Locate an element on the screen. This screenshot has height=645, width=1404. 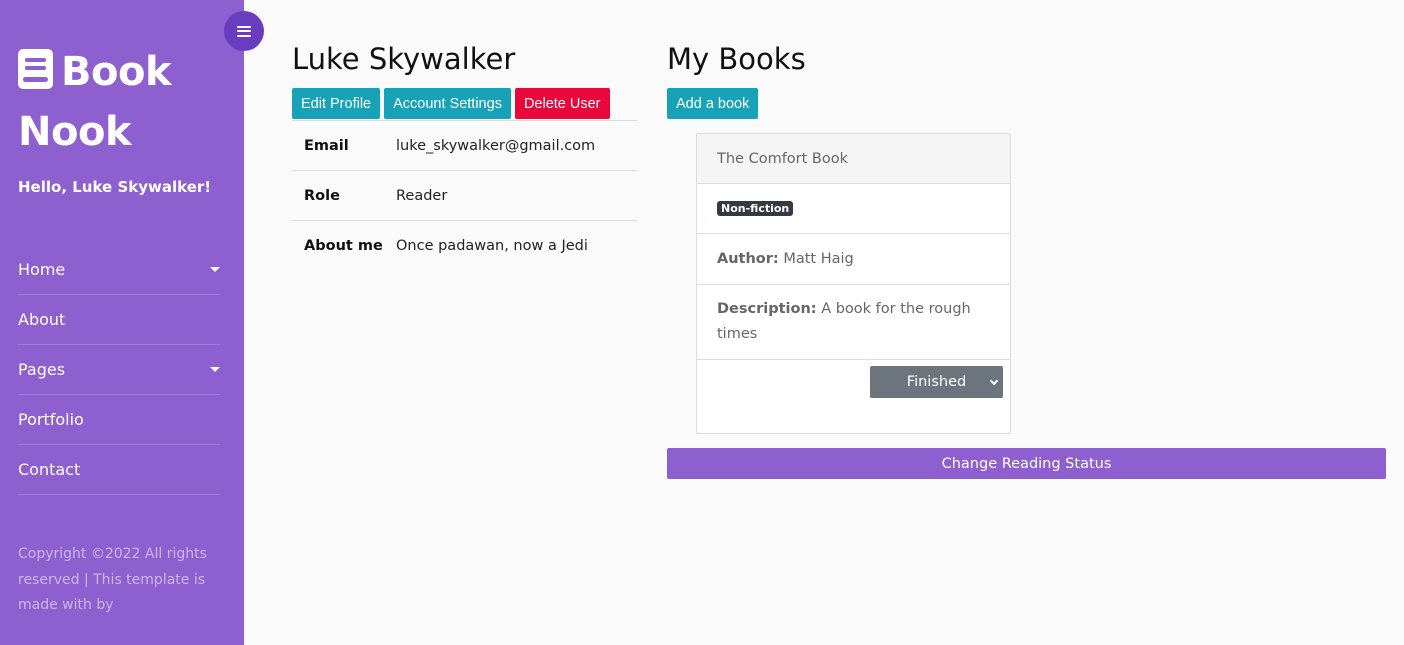
table-row: Email luke_skywalker@gmail.com is located at coordinates (464, 145).